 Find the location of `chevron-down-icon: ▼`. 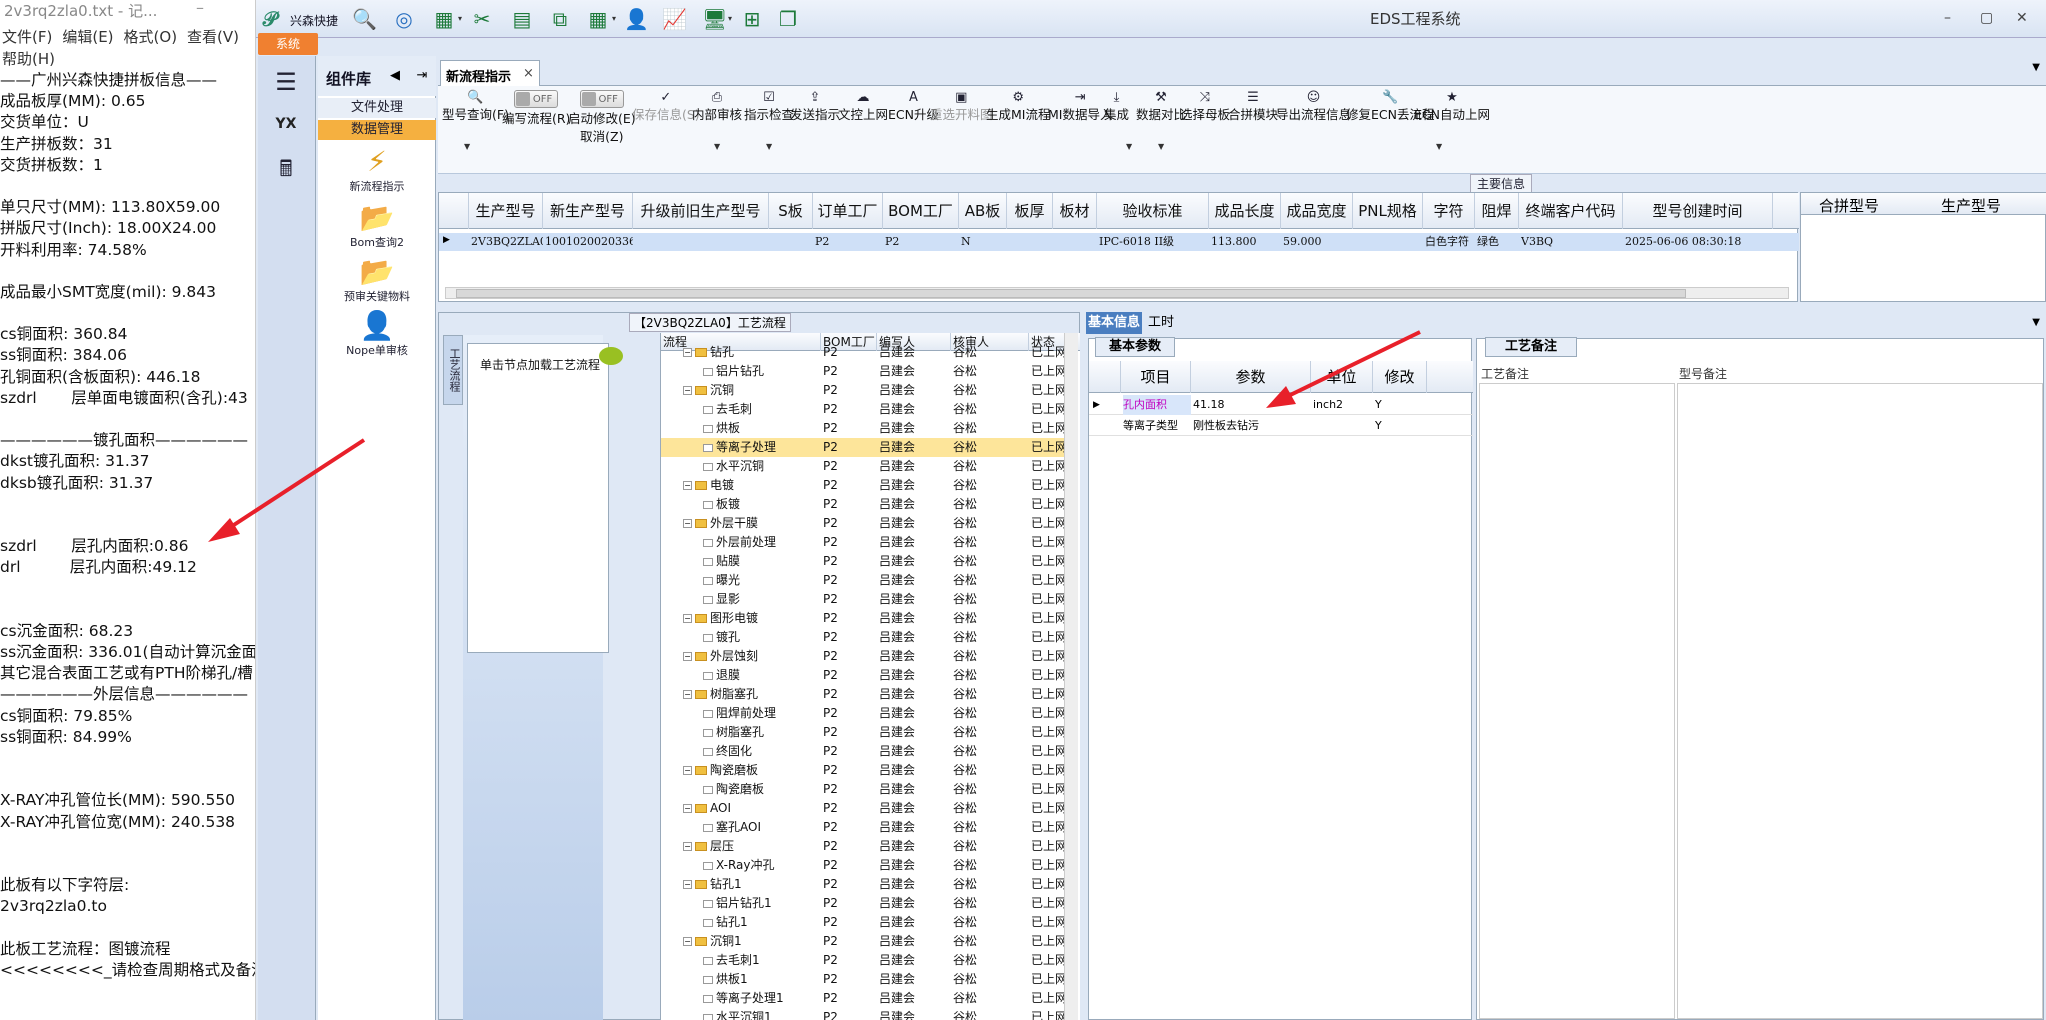

chevron-down-icon: ▼ is located at coordinates (2036, 67).